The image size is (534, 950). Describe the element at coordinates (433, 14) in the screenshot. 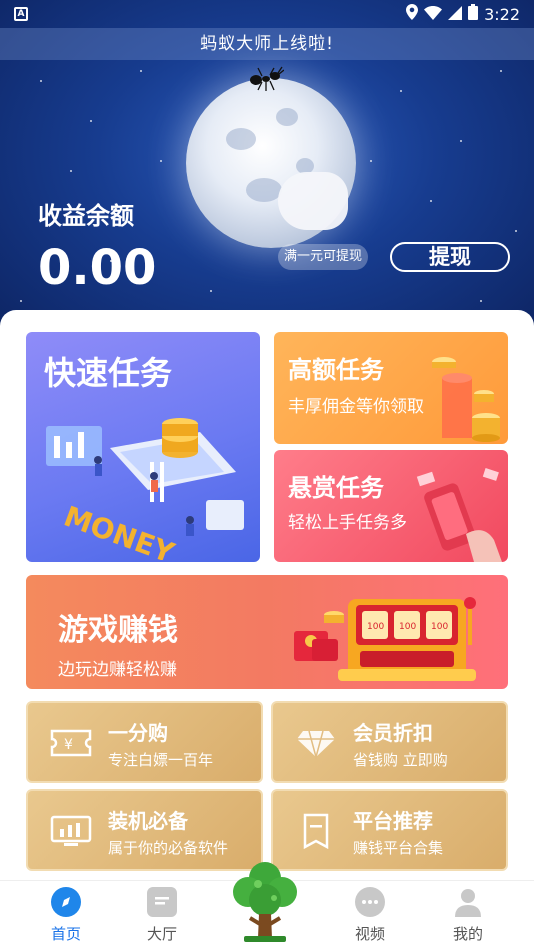

I see `wifi-icon` at that location.